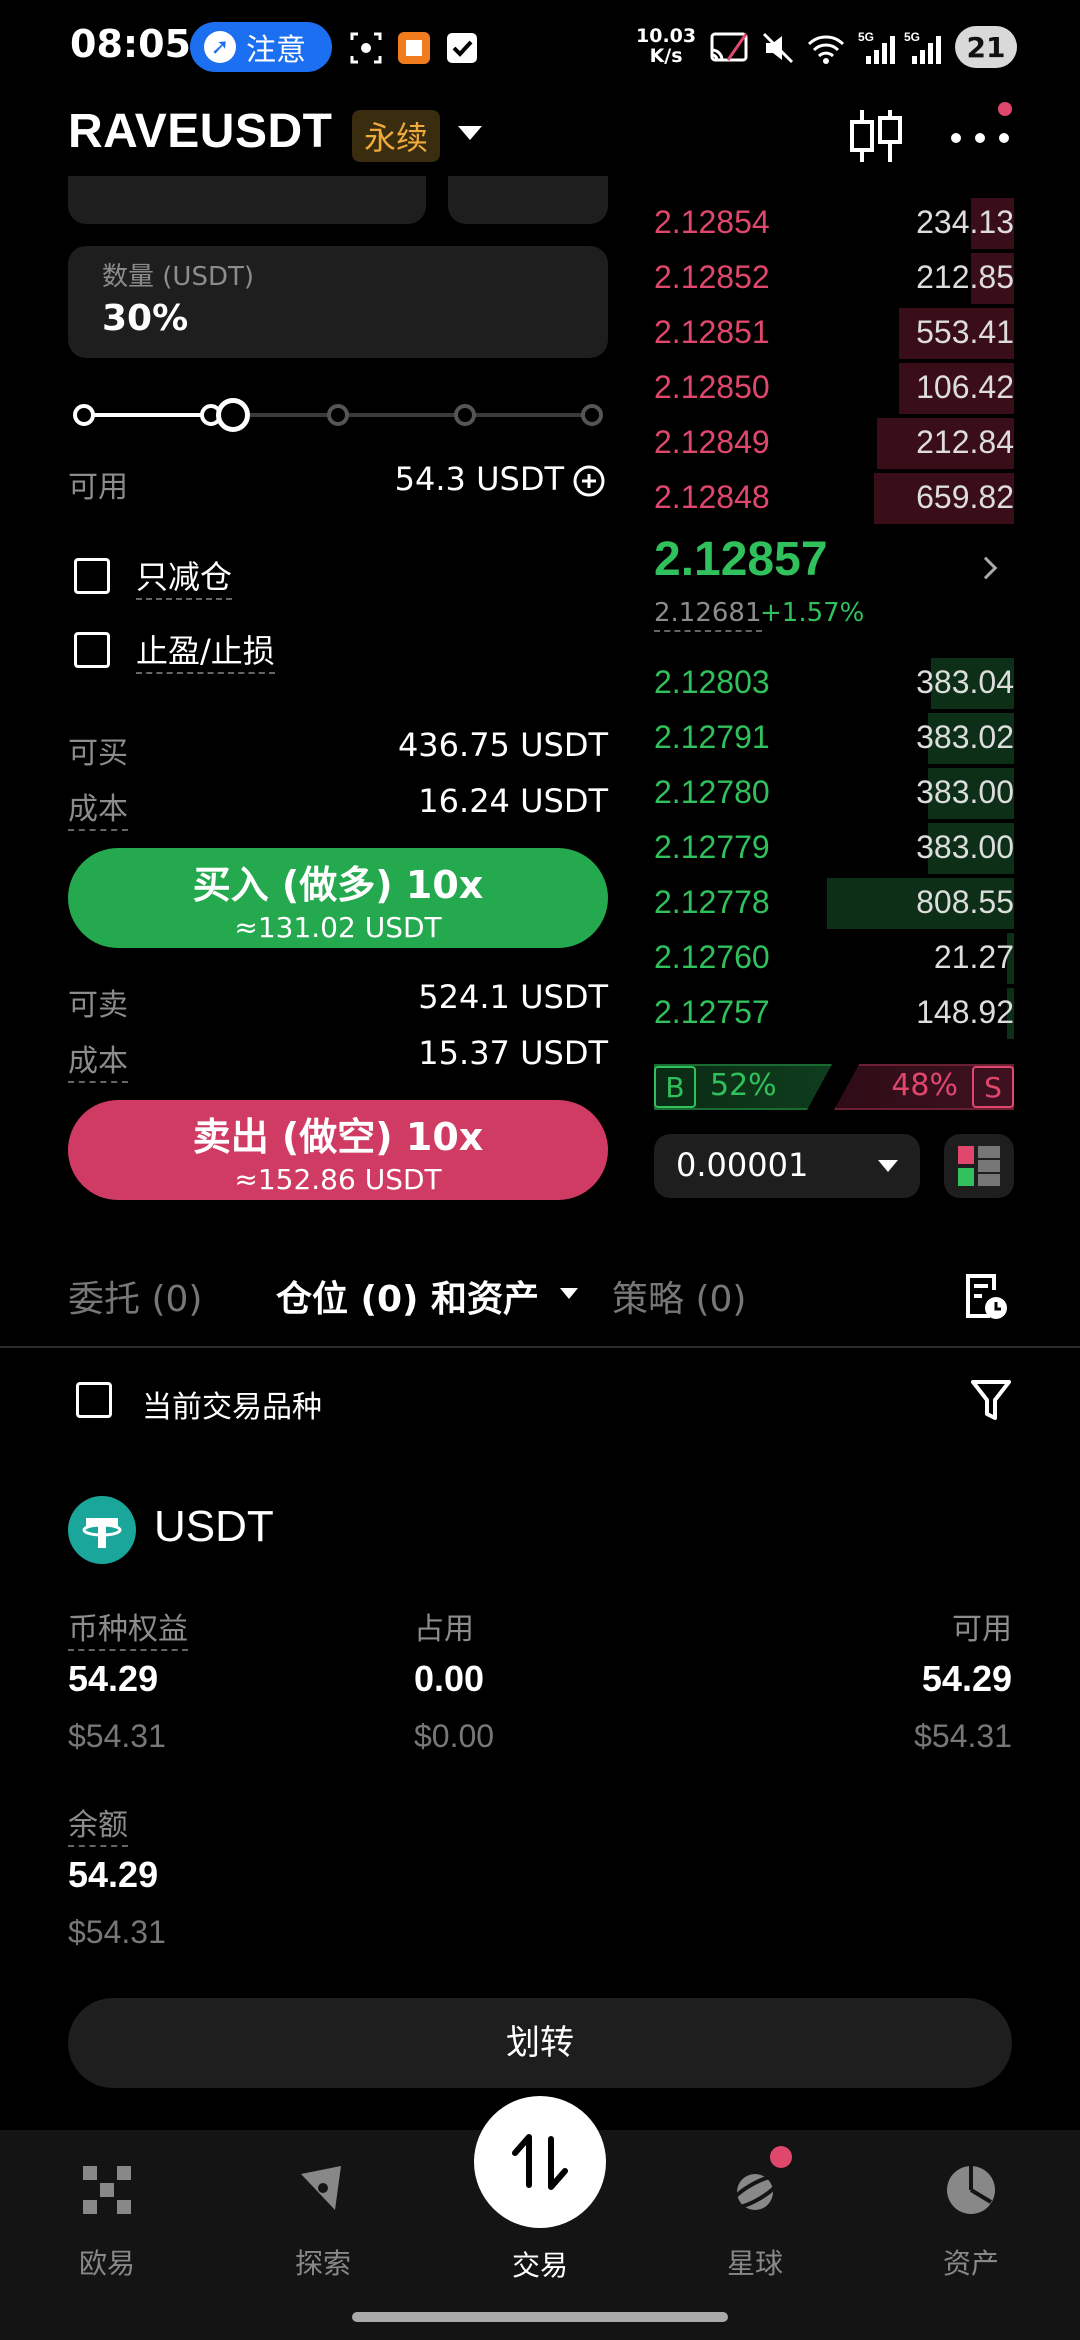  What do you see at coordinates (184, 579) in the screenshot?
I see `reduce-only-label: 只减仓` at bounding box center [184, 579].